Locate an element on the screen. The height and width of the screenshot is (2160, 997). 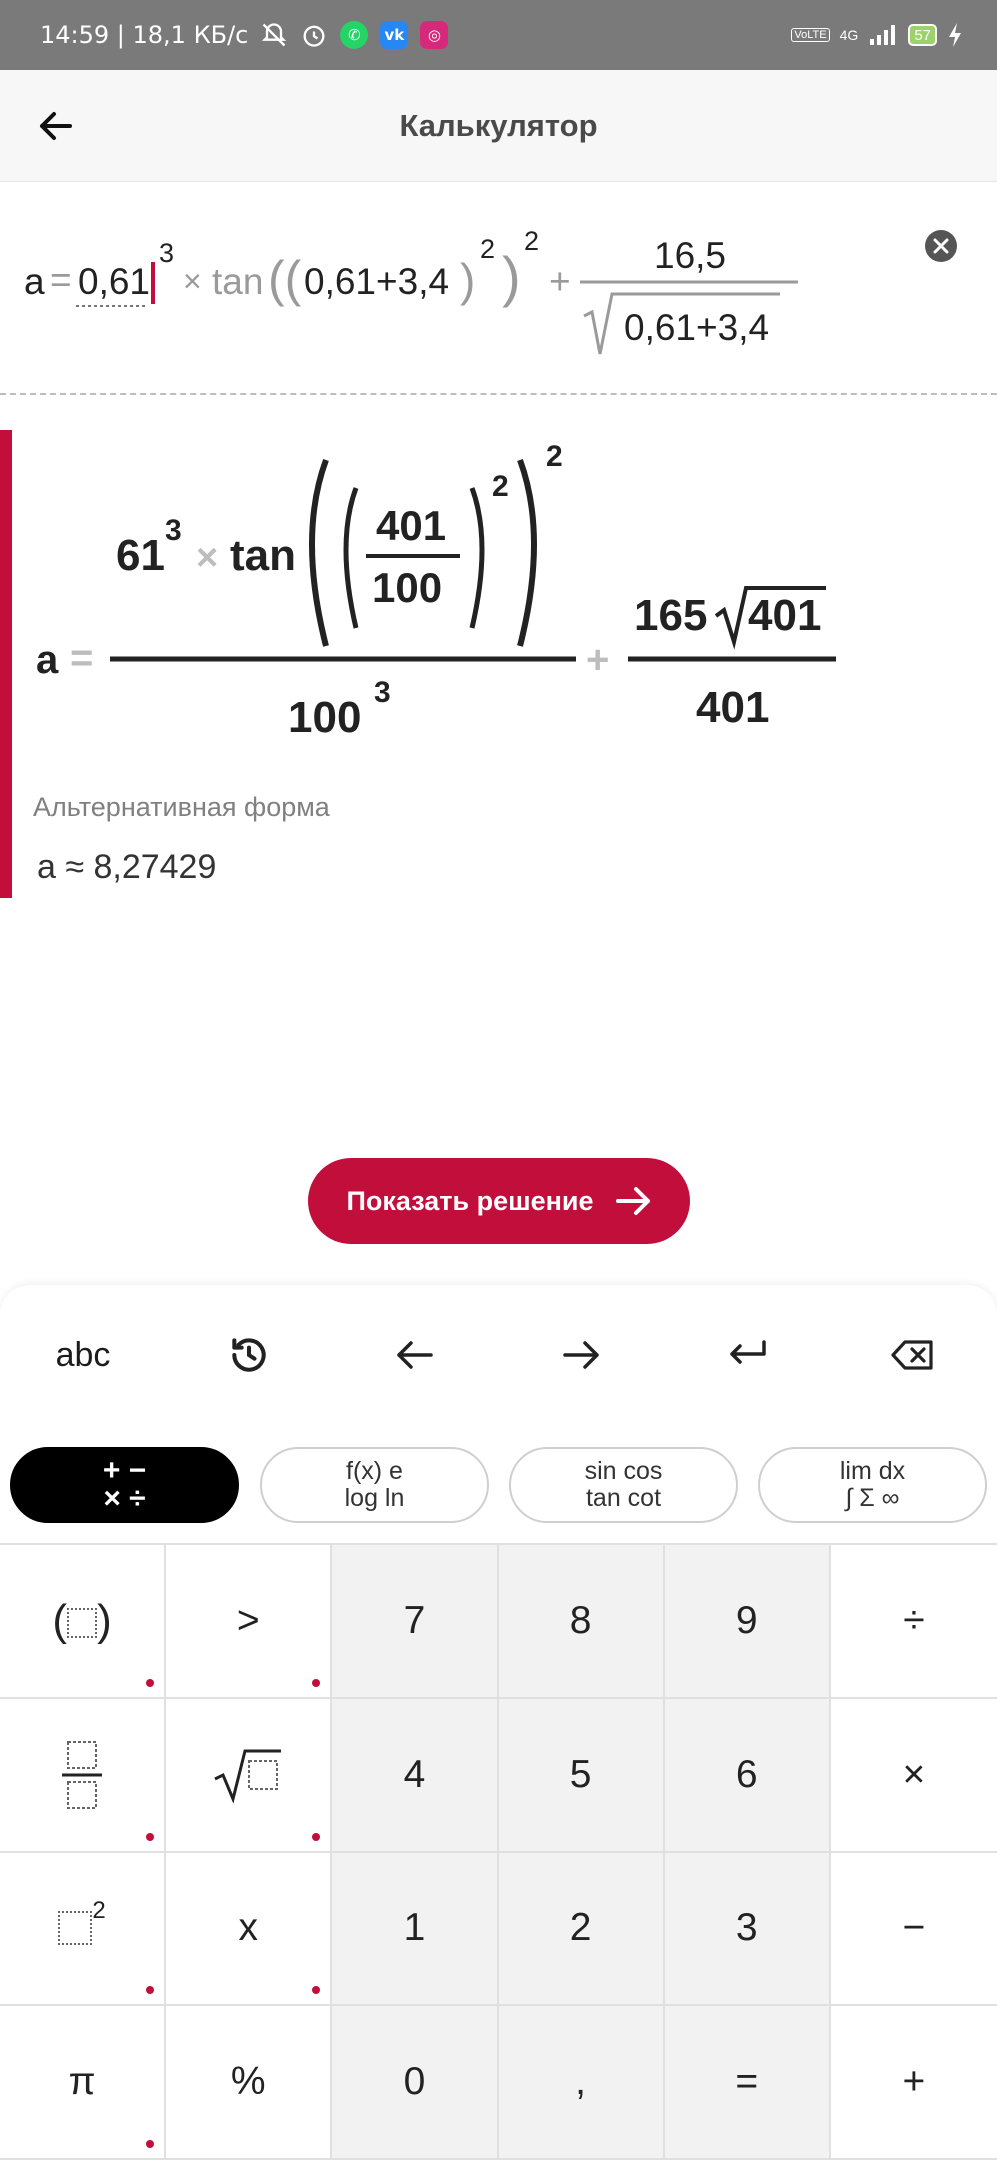
minus-label: − is located at coordinates (914, 1928).